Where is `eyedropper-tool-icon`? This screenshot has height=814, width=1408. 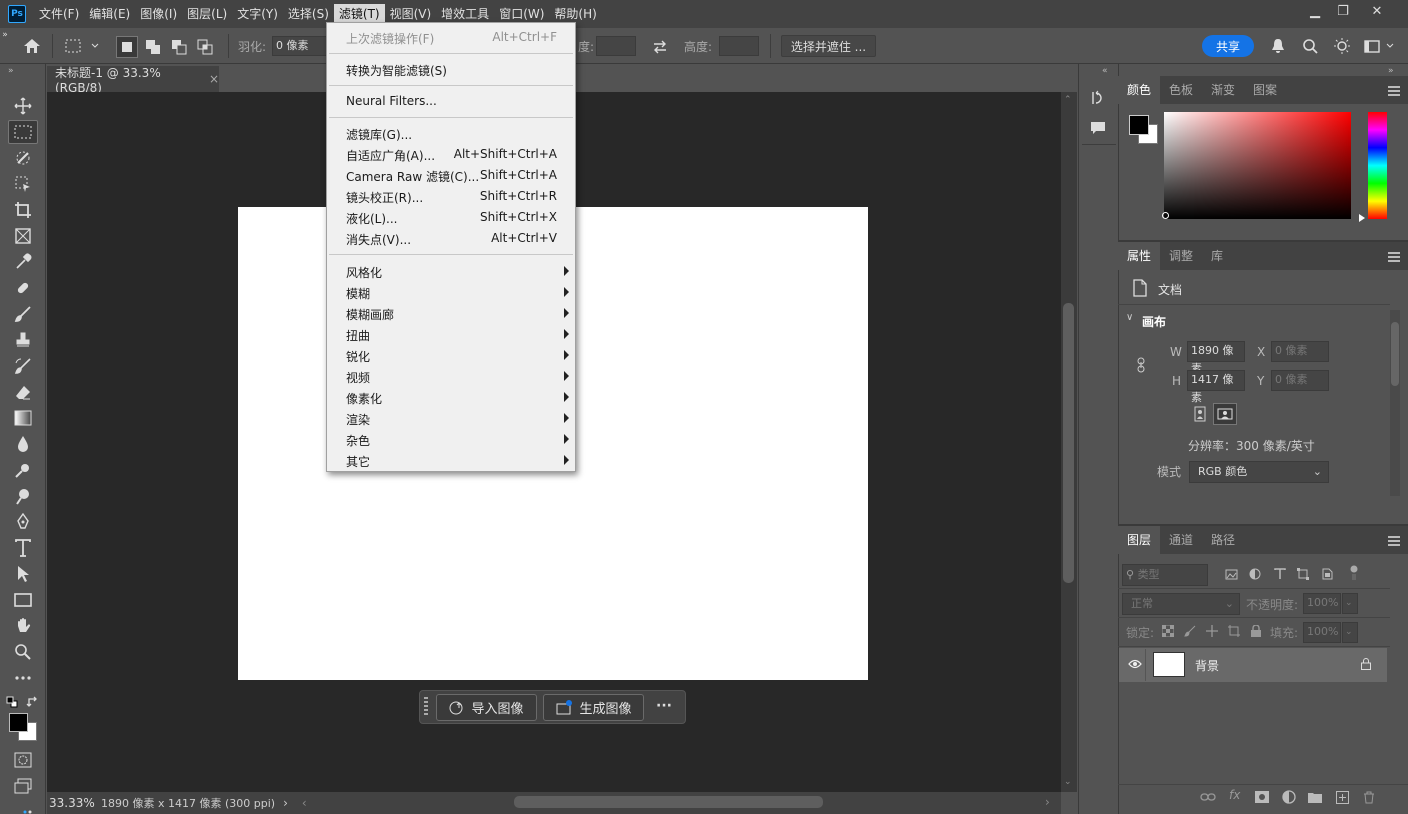 eyedropper-tool-icon is located at coordinates (23, 262).